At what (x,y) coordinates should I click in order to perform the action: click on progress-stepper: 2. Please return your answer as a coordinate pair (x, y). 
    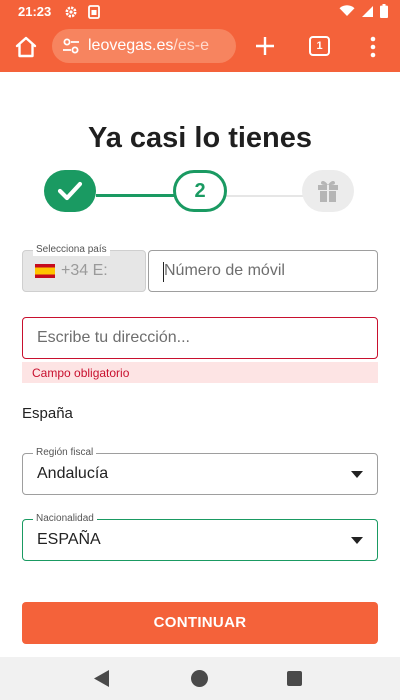
    Looking at the image, I should click on (200, 195).